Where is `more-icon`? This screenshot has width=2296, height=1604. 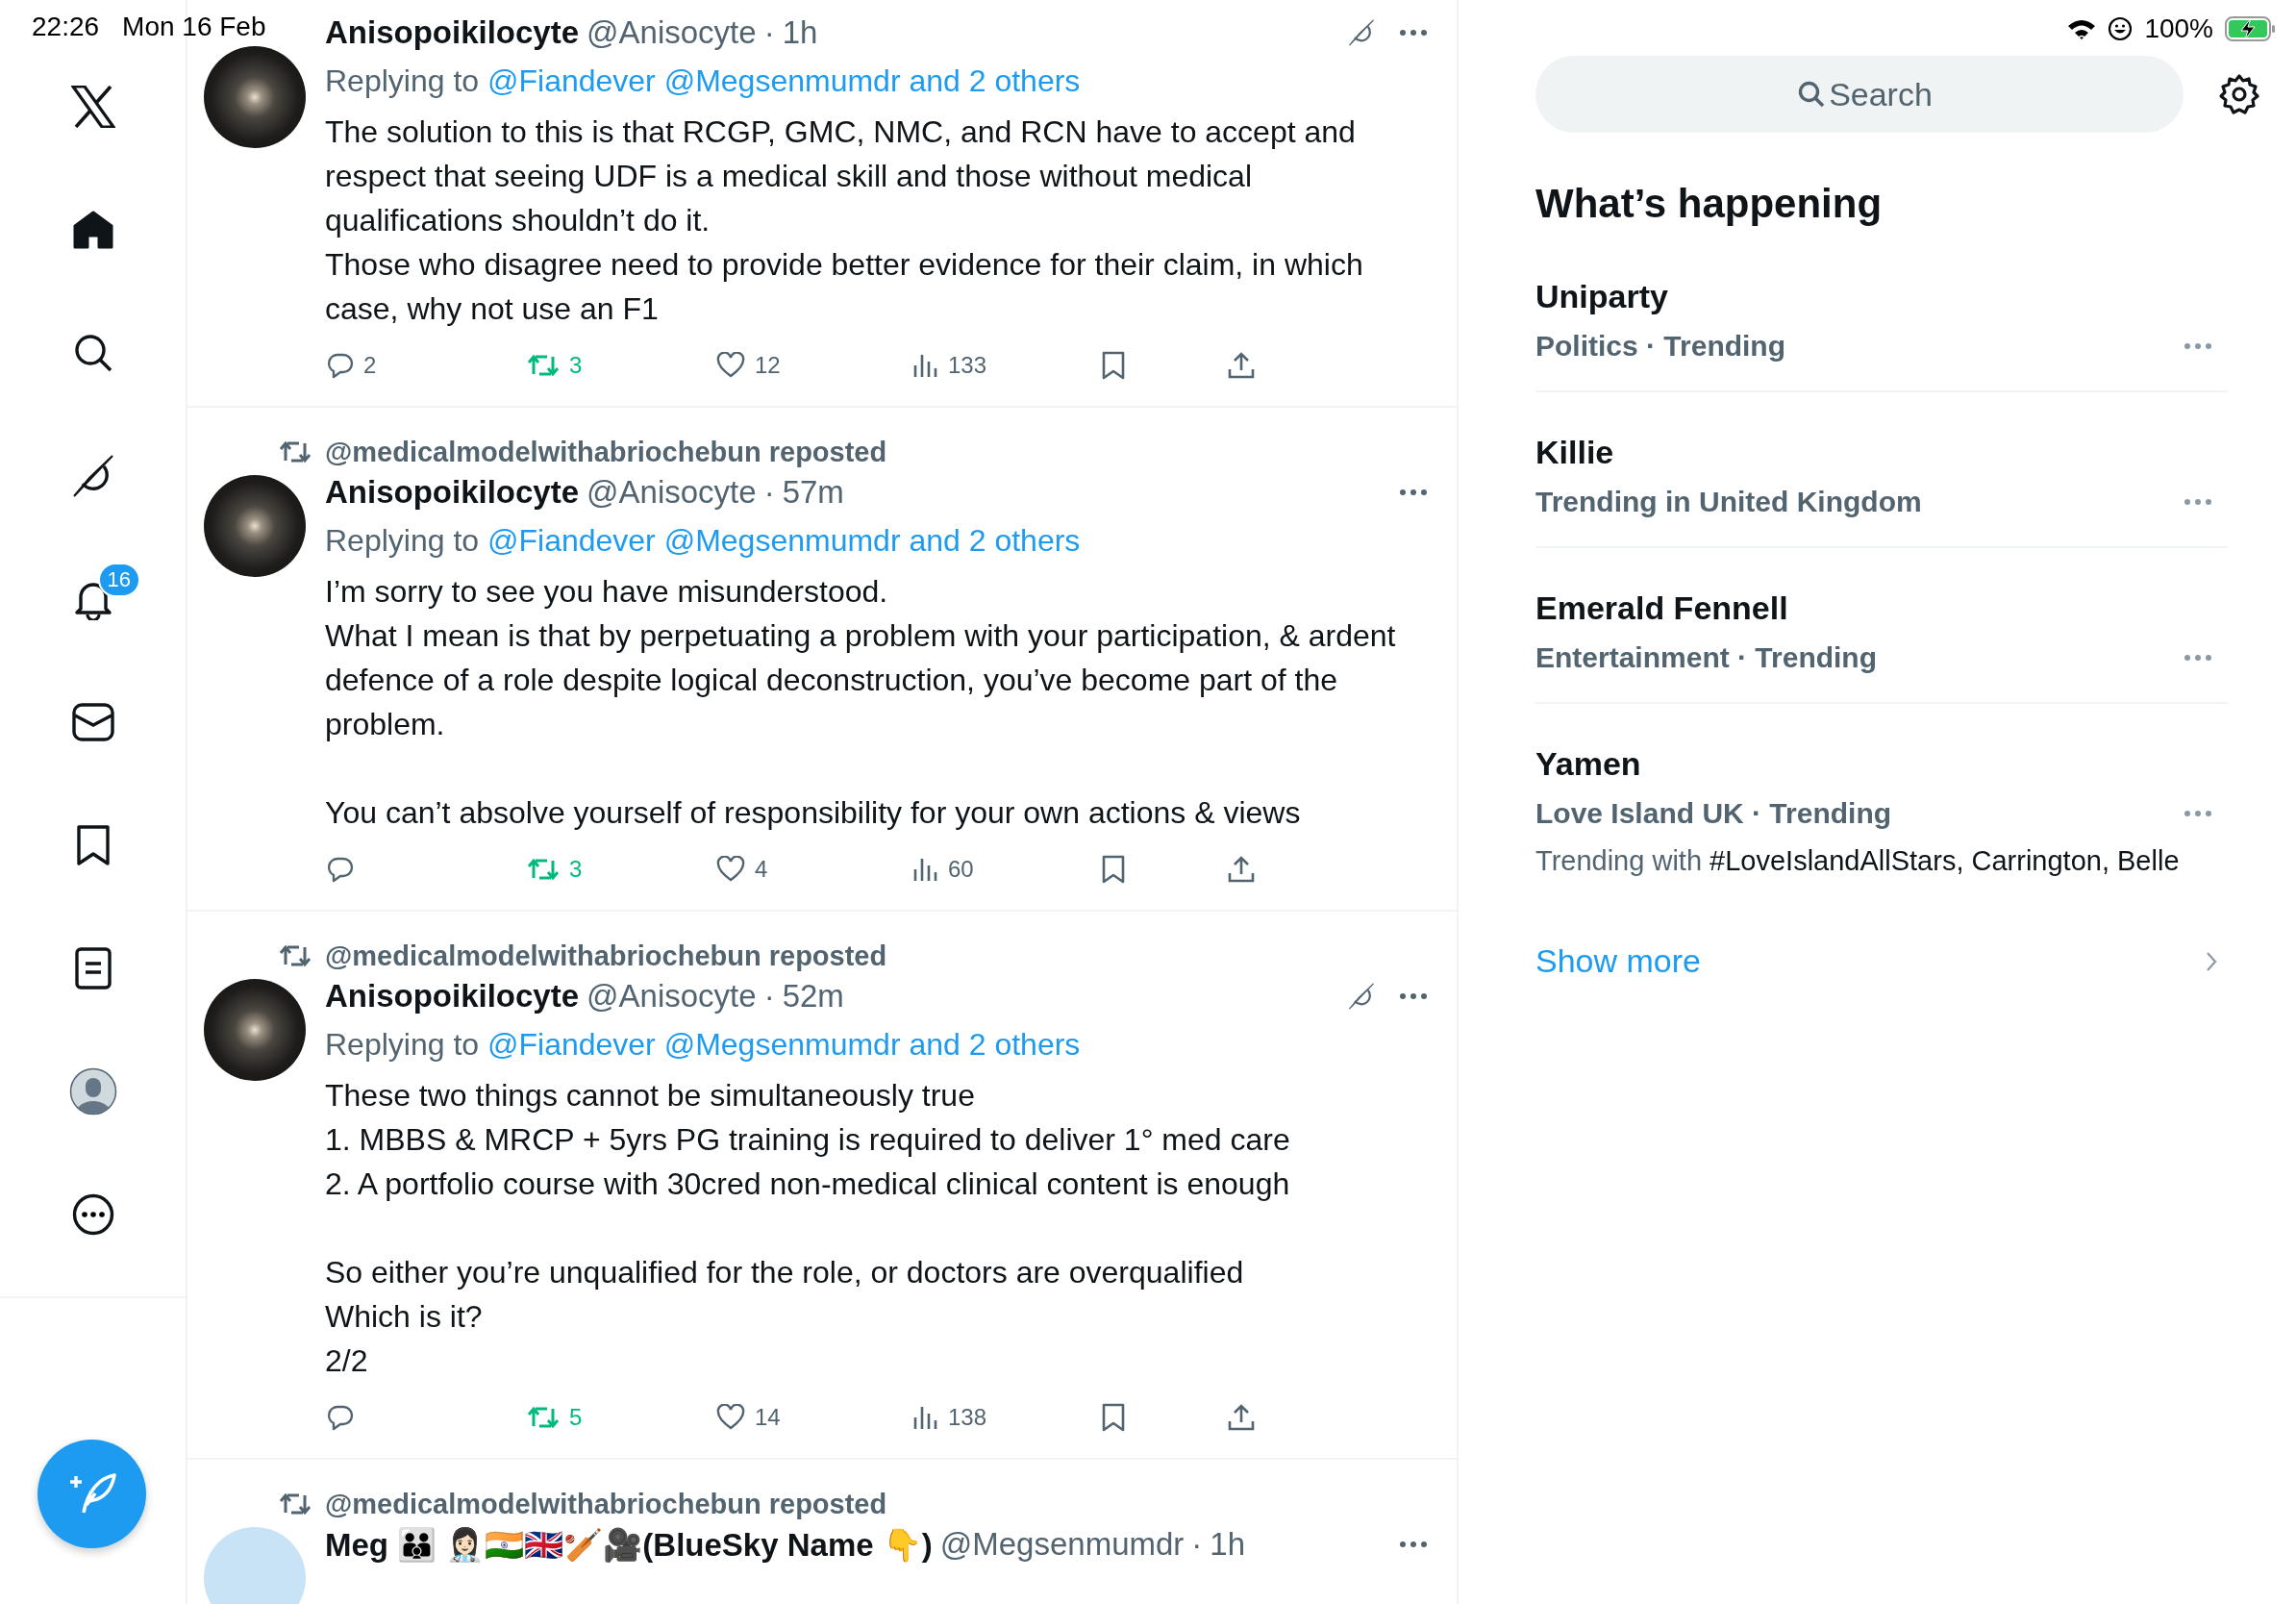
more-icon is located at coordinates (92, 1214).